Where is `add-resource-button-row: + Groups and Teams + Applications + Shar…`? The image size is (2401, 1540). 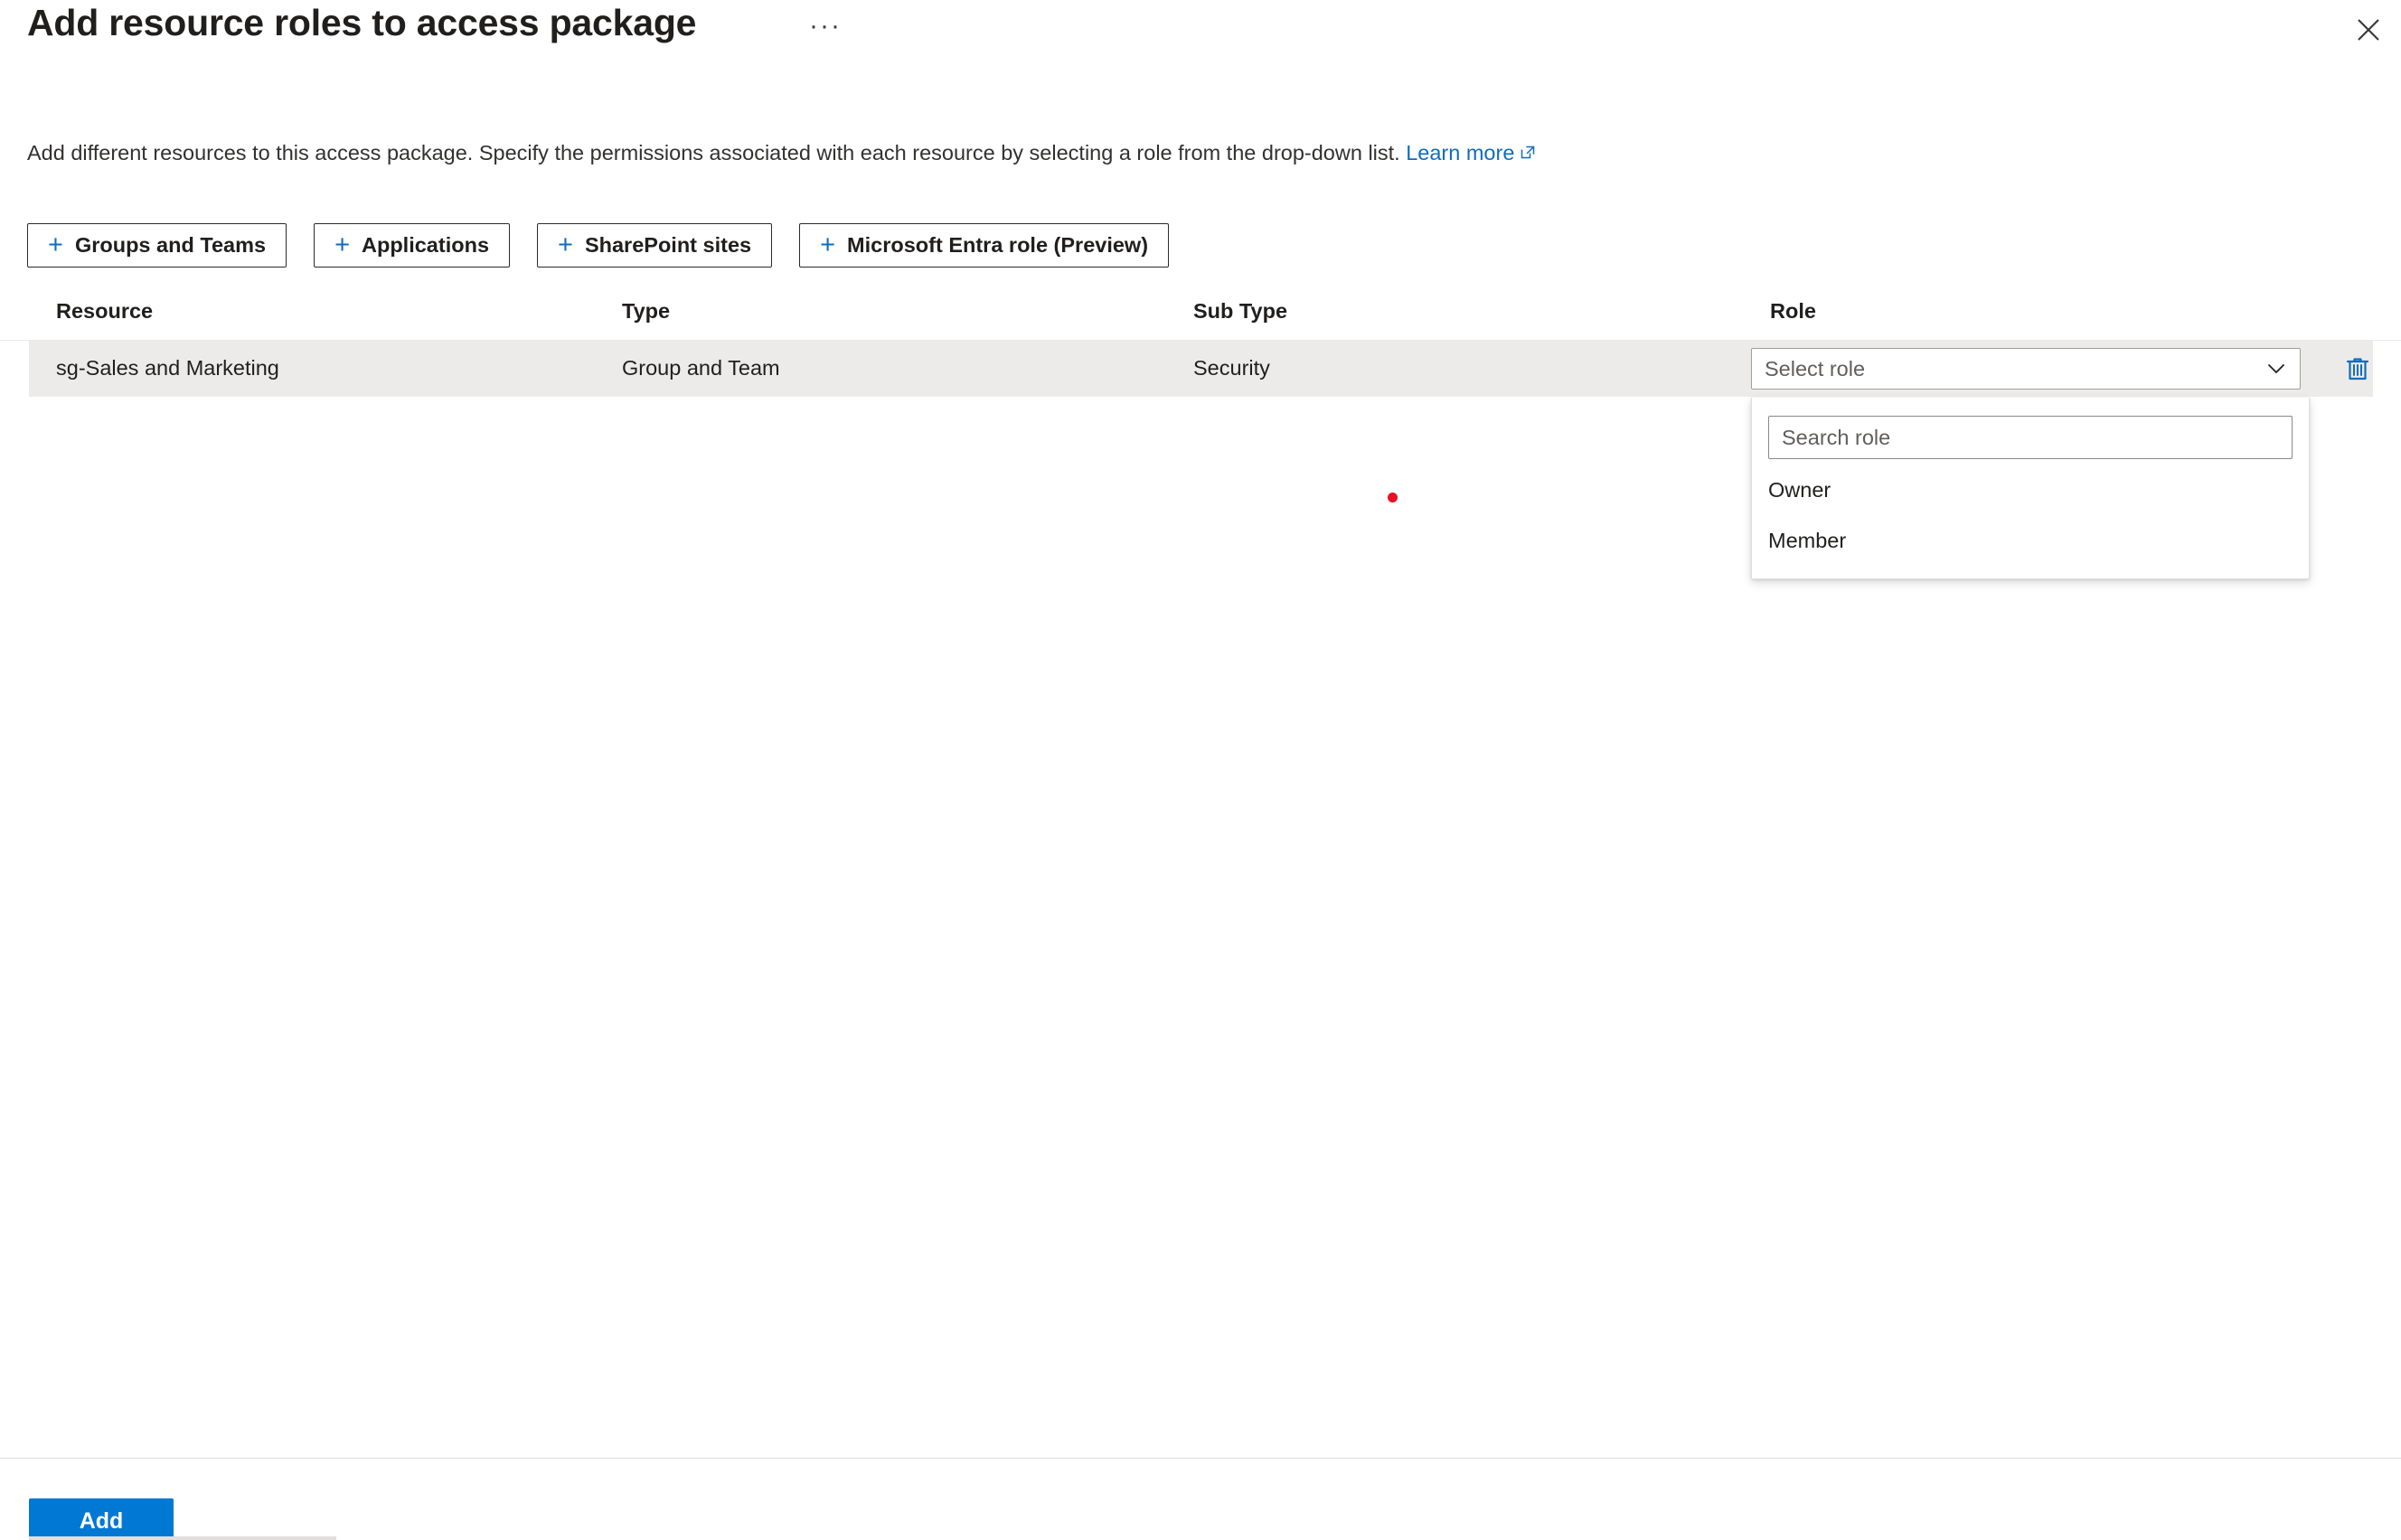 add-resource-button-row: + Groups and Teams + Applications + Shar… is located at coordinates (598, 245).